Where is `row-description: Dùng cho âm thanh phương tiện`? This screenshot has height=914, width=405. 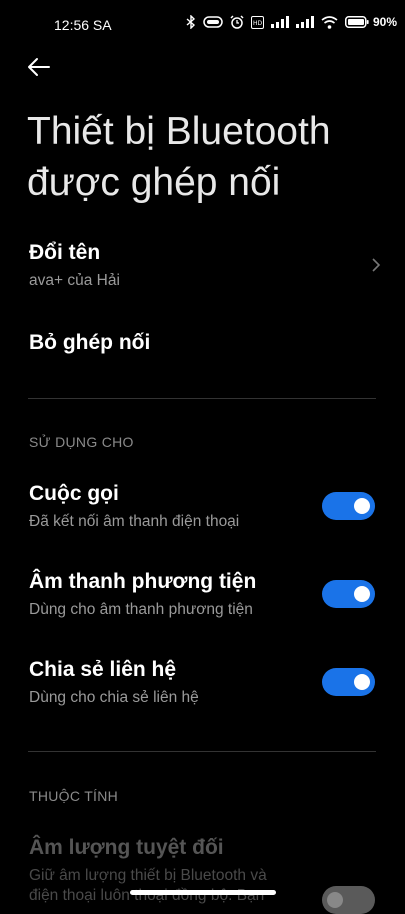
row-description: Dùng cho âm thanh phương tiện is located at coordinates (141, 609).